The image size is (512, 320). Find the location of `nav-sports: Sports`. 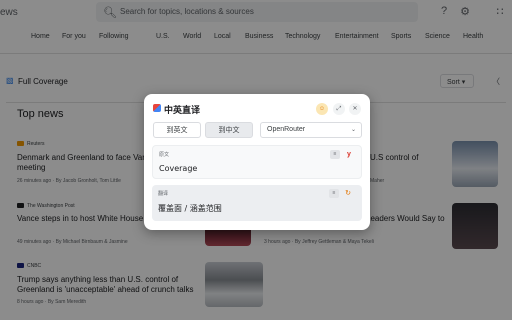

nav-sports: Sports is located at coordinates (401, 36).